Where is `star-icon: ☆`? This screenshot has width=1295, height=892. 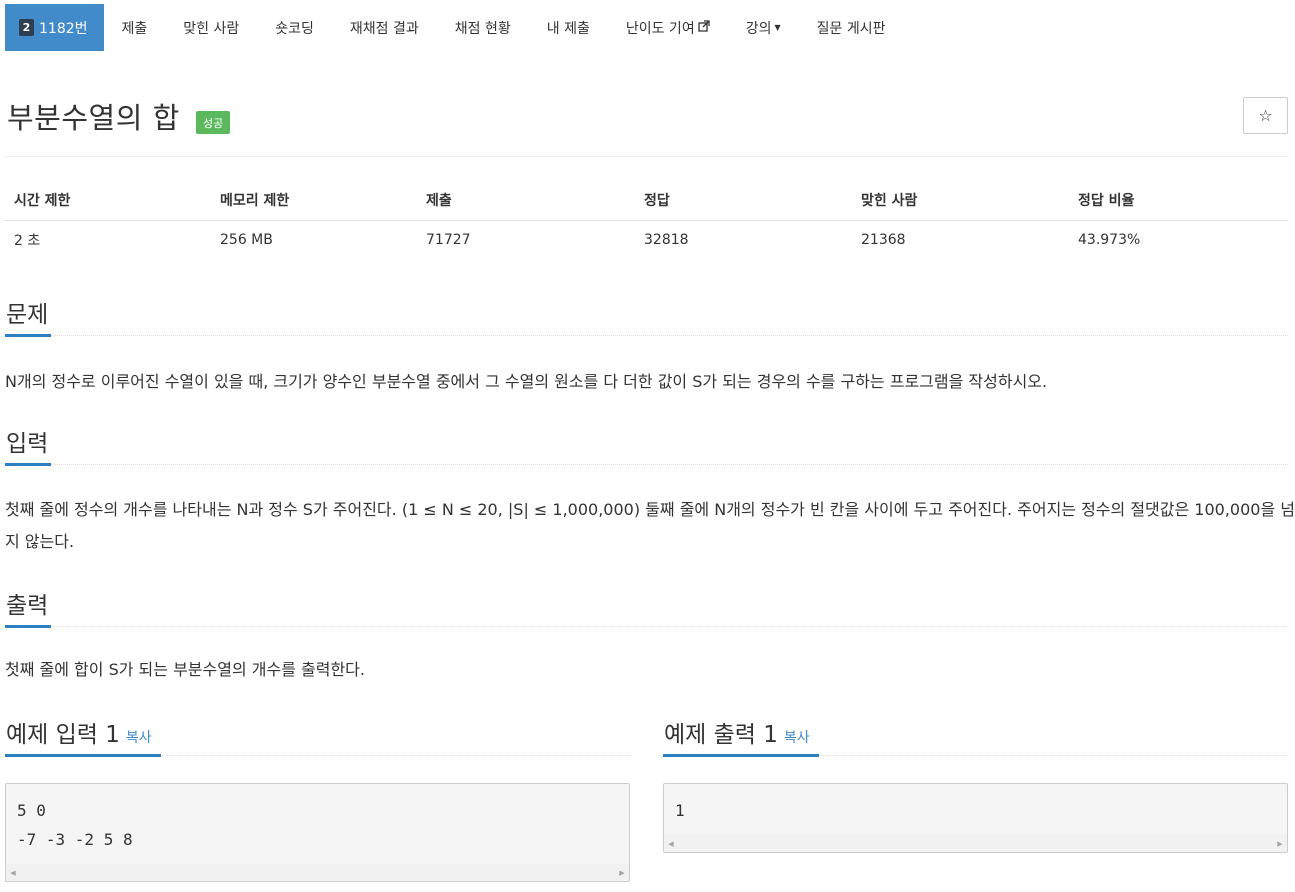
star-icon: ☆ is located at coordinates (1265, 115).